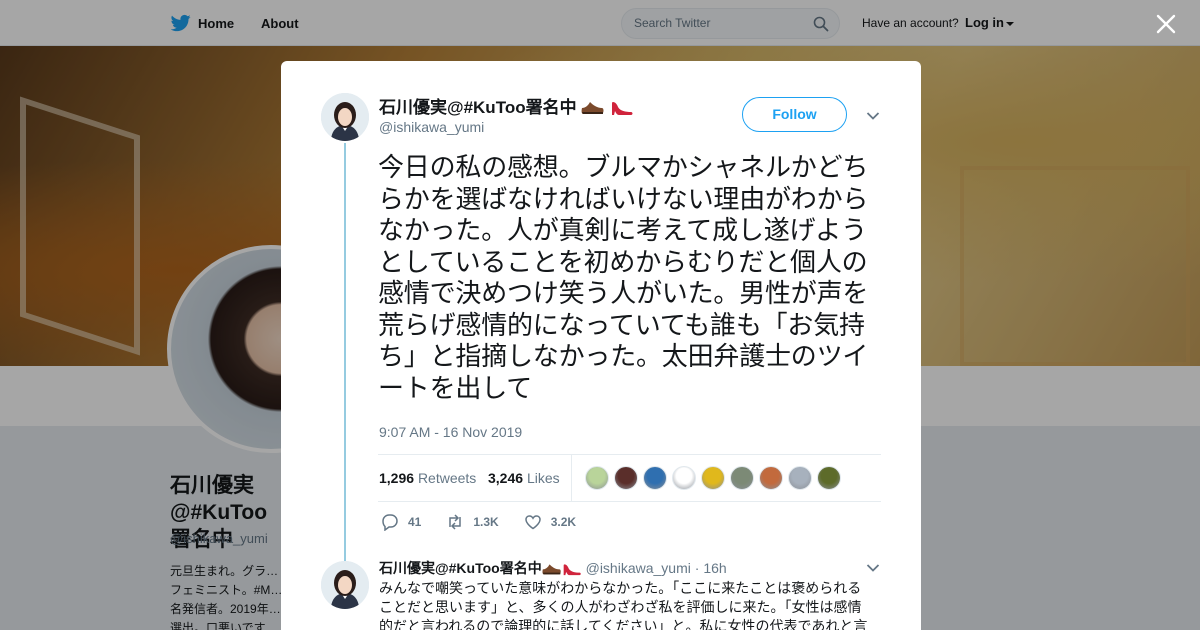  What do you see at coordinates (714, 568) in the screenshot?
I see `reply-time: 16h` at bounding box center [714, 568].